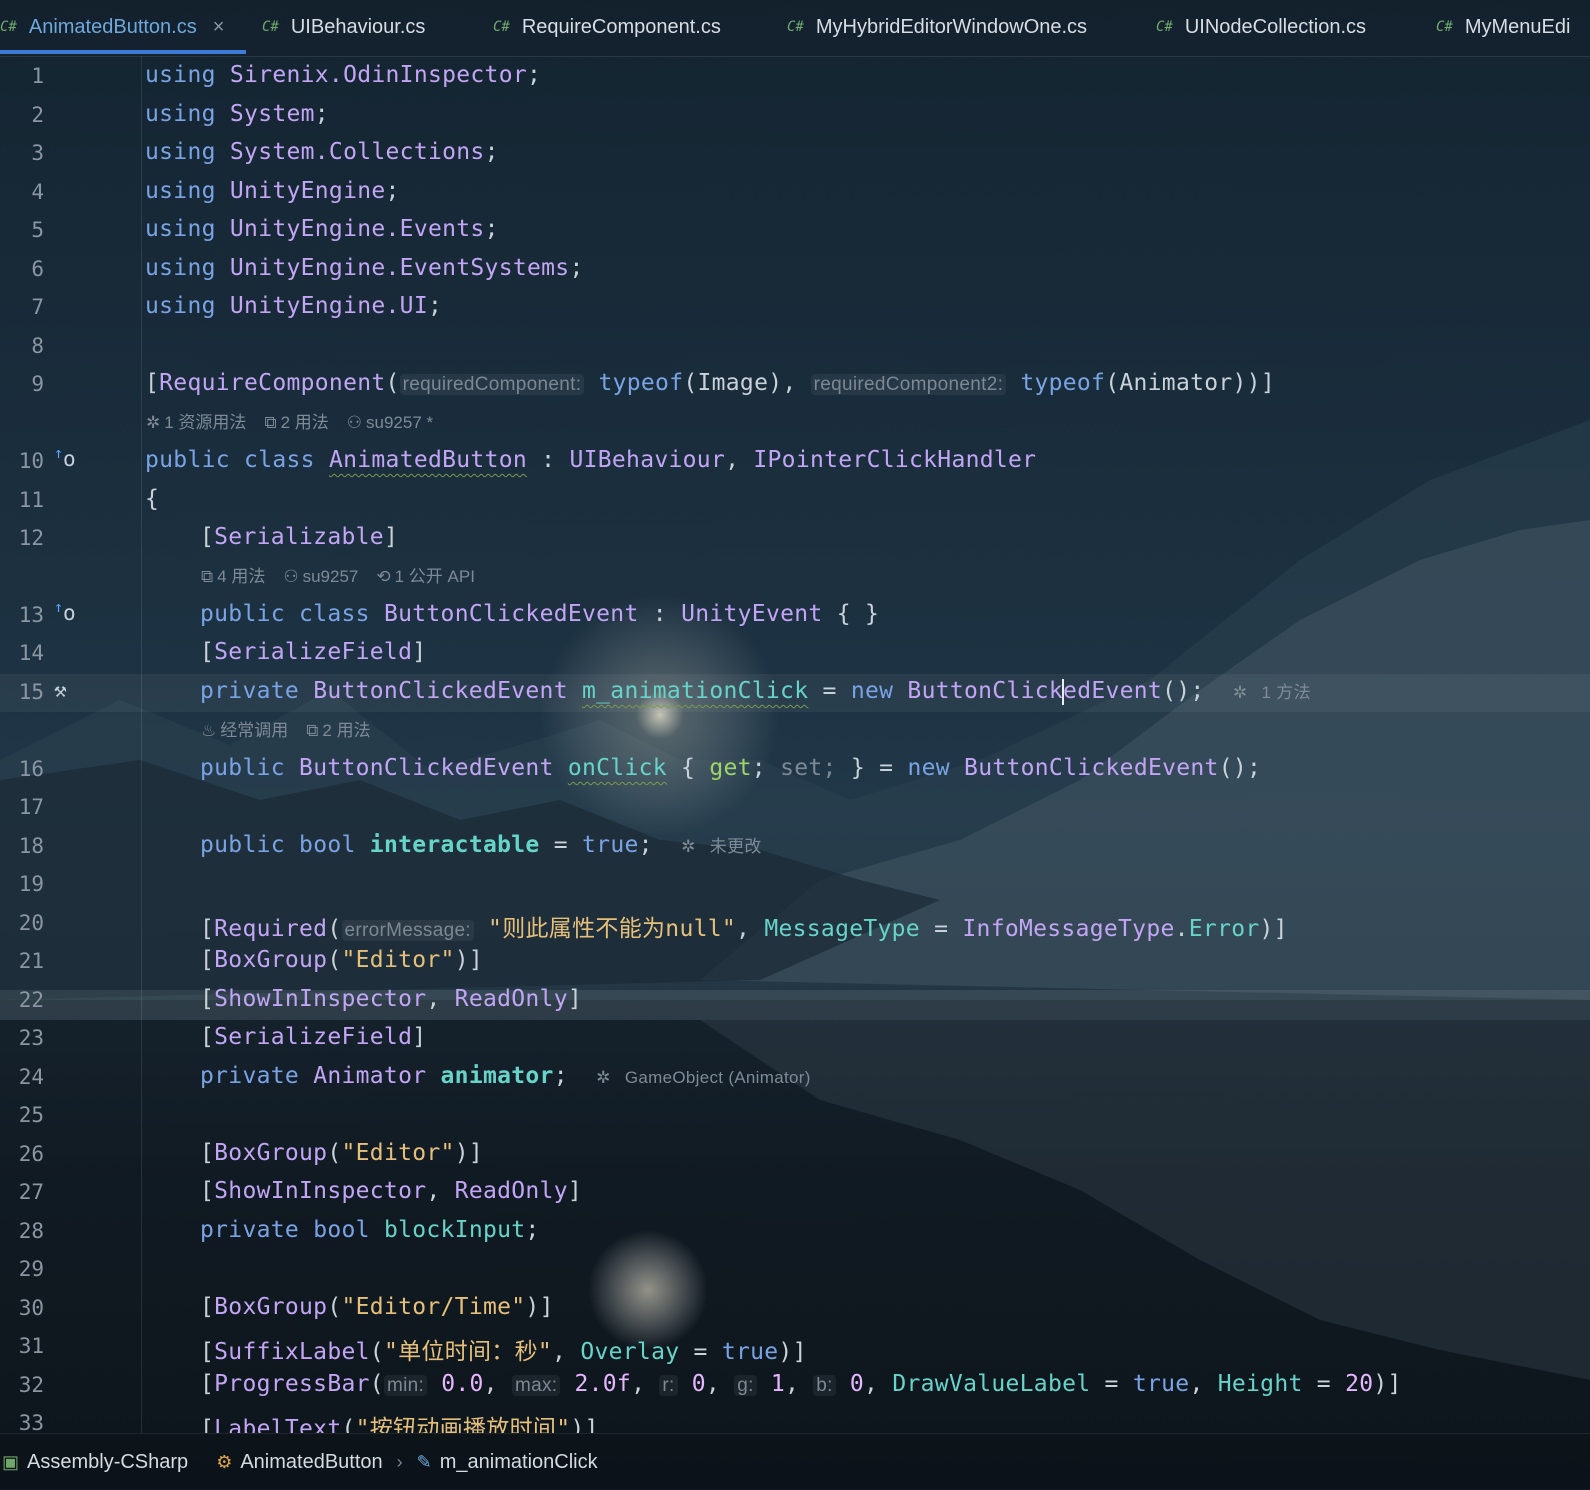 The image size is (1590, 1490). Describe the element at coordinates (607, 27) in the screenshot. I see `tab-requirecomponent: C# RequireComponent.cs` at that location.